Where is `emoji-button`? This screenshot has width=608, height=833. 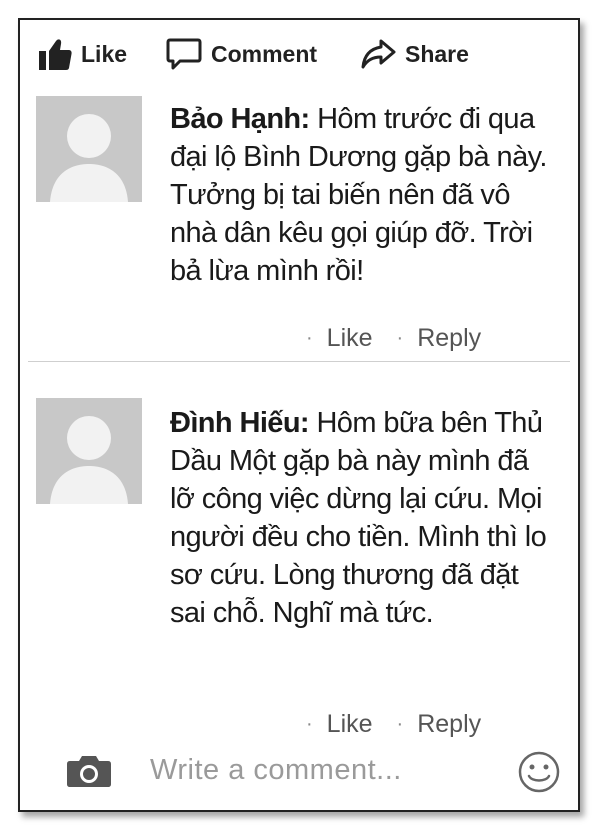
emoji-button is located at coordinates (539, 774).